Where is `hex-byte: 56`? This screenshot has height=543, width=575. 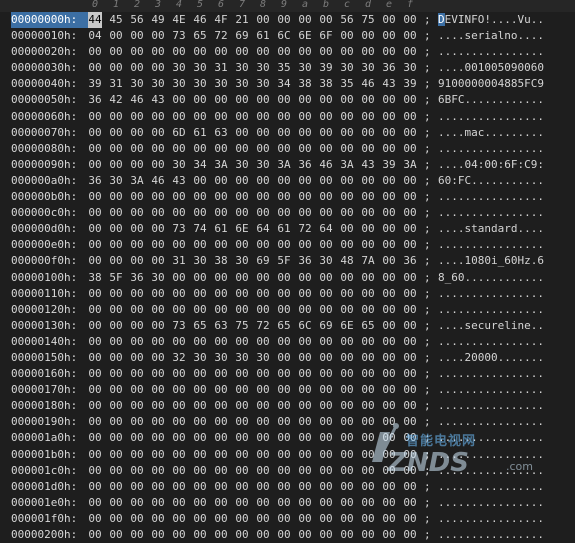
hex-byte: 56 is located at coordinates (347, 20).